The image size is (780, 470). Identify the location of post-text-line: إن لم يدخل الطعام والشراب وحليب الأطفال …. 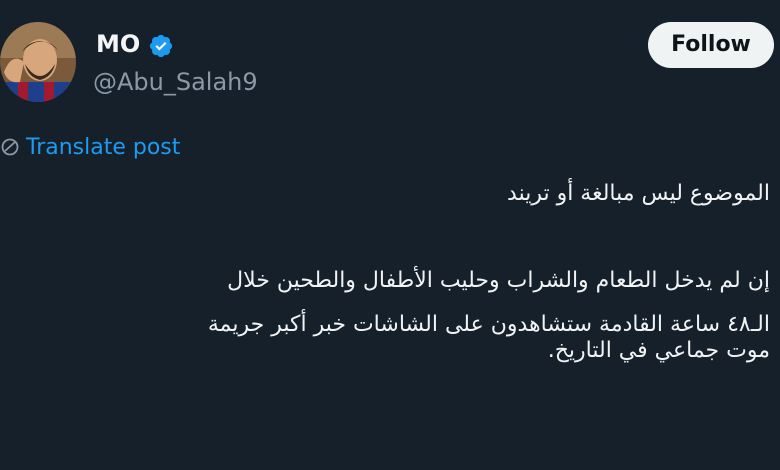
(498, 280).